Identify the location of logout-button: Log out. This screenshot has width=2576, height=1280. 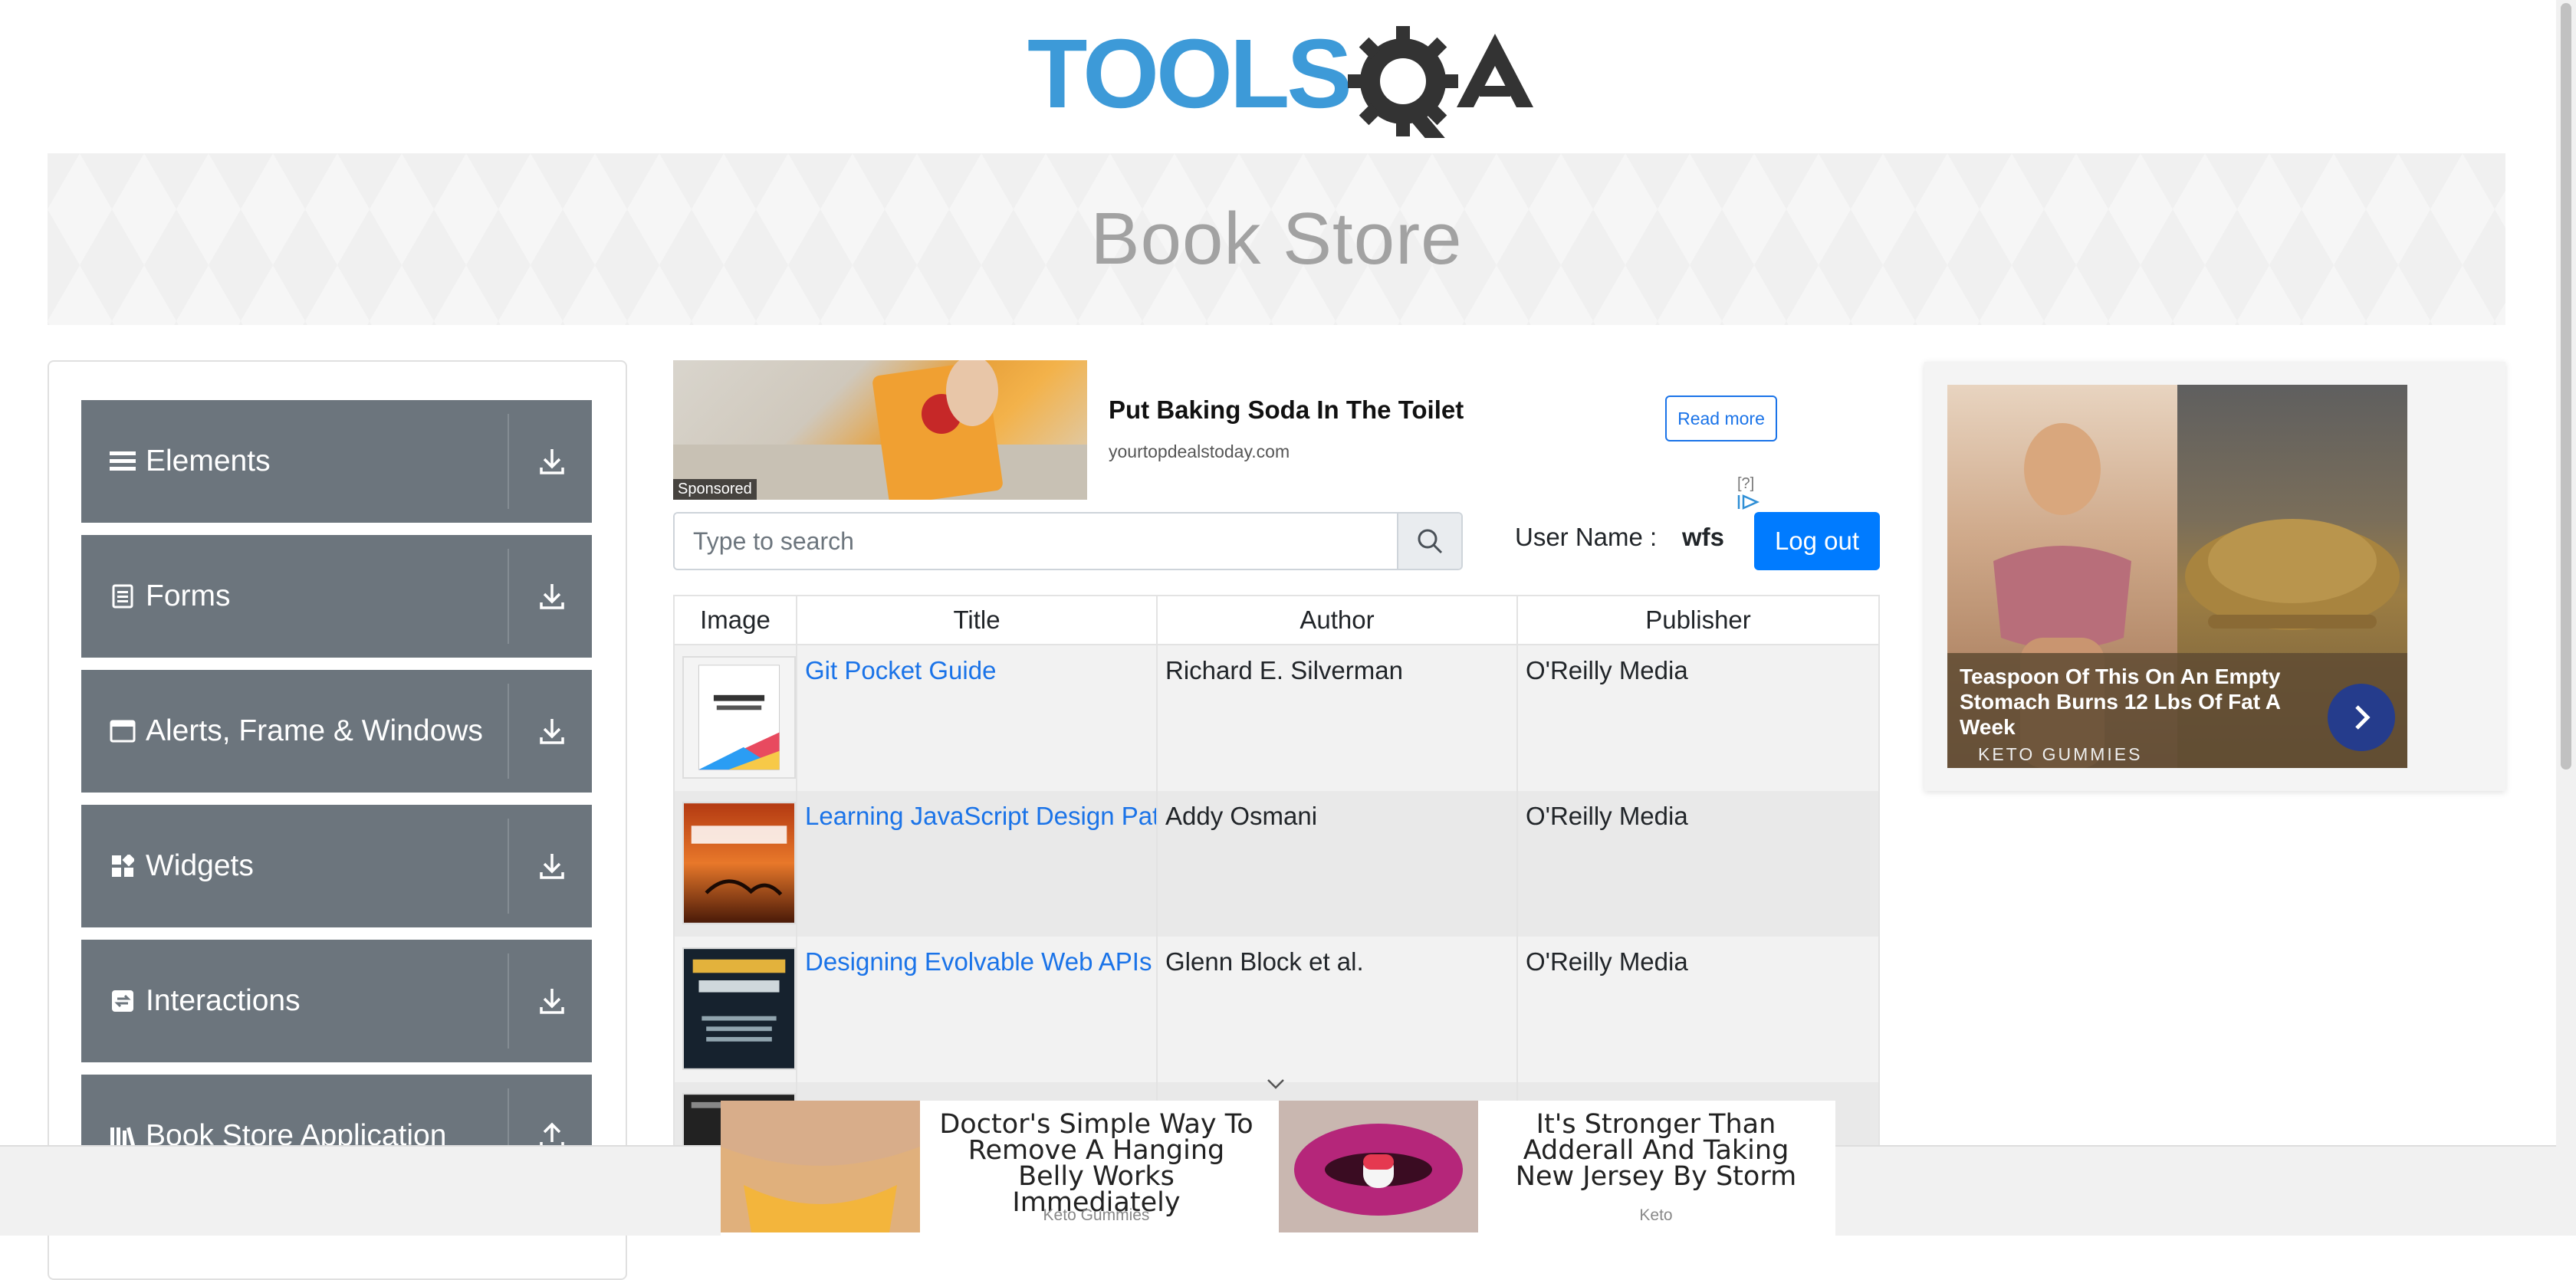
(1817, 541).